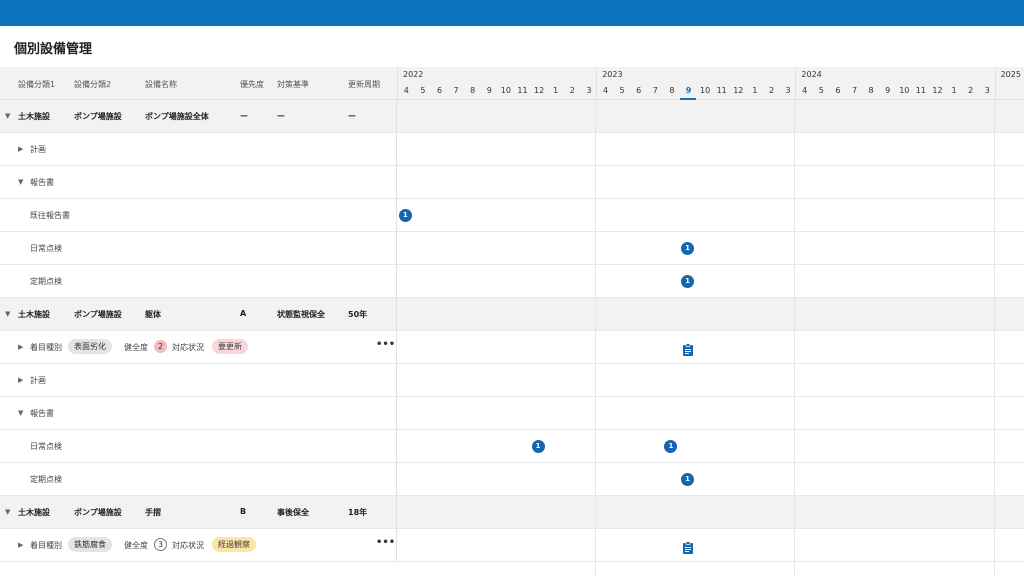 This screenshot has height=576, width=1024. Describe the element at coordinates (811, 74) in the screenshot. I see `year-label: 2024` at that location.